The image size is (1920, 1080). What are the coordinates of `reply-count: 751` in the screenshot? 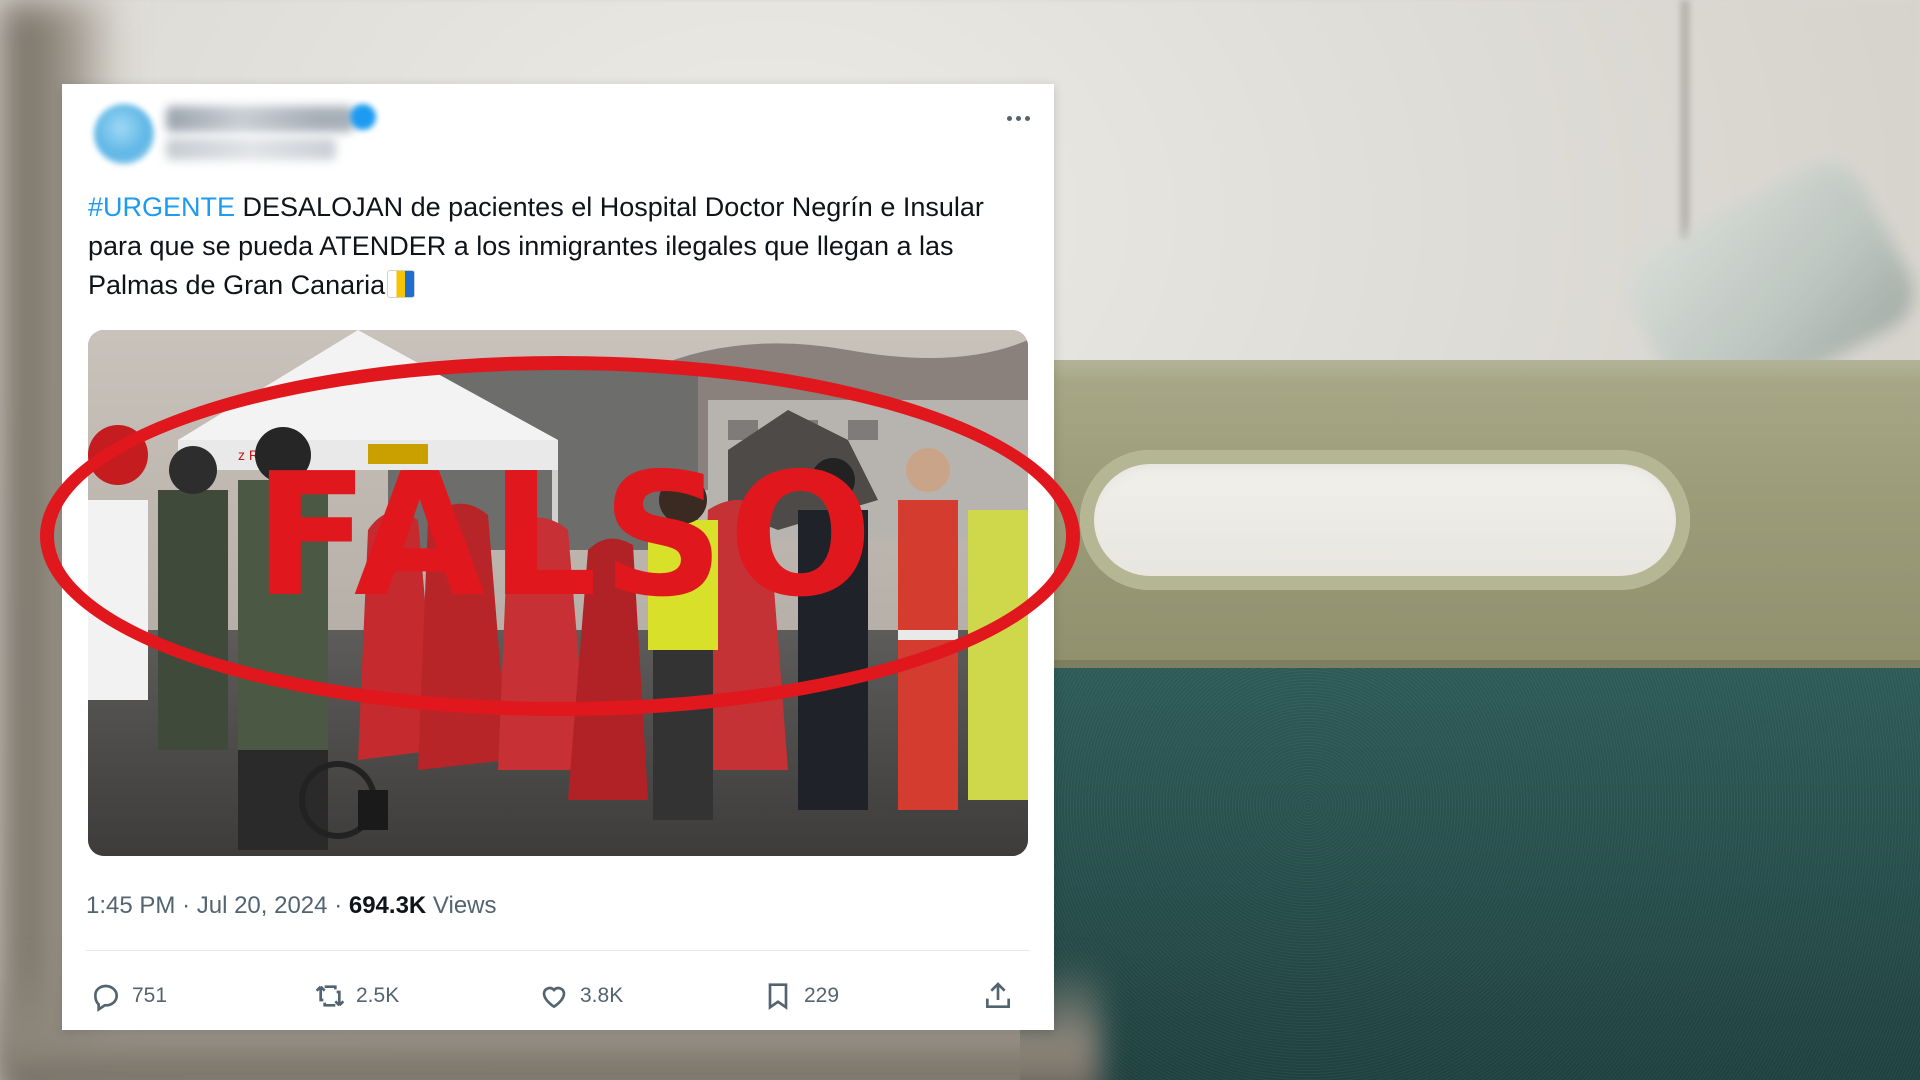 It's located at (150, 995).